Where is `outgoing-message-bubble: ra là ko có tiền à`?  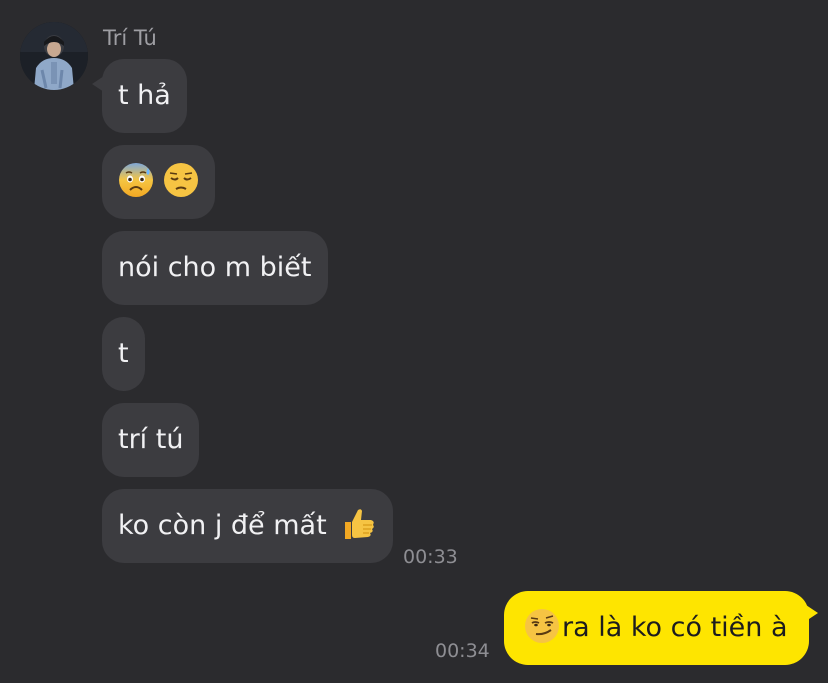
outgoing-message-bubble: ra là ko có tiền à is located at coordinates (656, 628).